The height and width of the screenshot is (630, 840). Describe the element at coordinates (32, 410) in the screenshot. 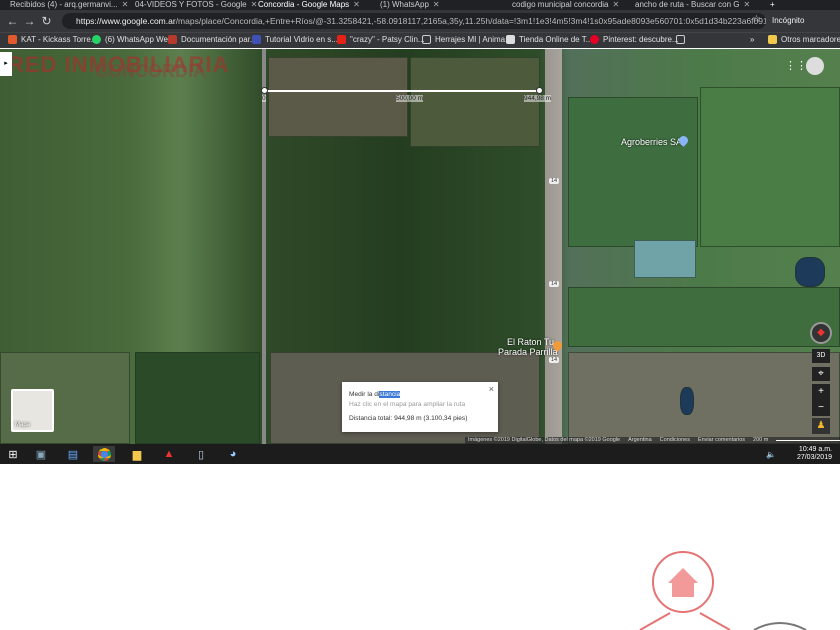

I see `map-type-toggle: Mapa` at that location.